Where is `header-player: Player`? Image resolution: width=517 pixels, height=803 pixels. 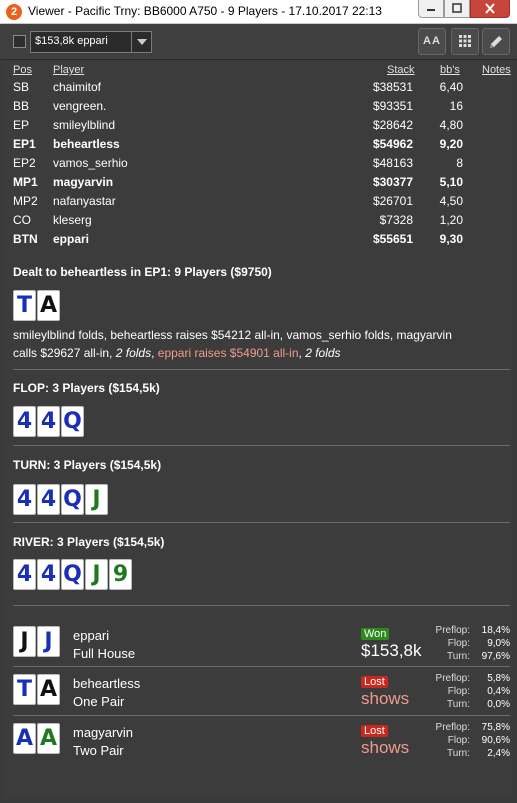 header-player: Player is located at coordinates (68, 70).